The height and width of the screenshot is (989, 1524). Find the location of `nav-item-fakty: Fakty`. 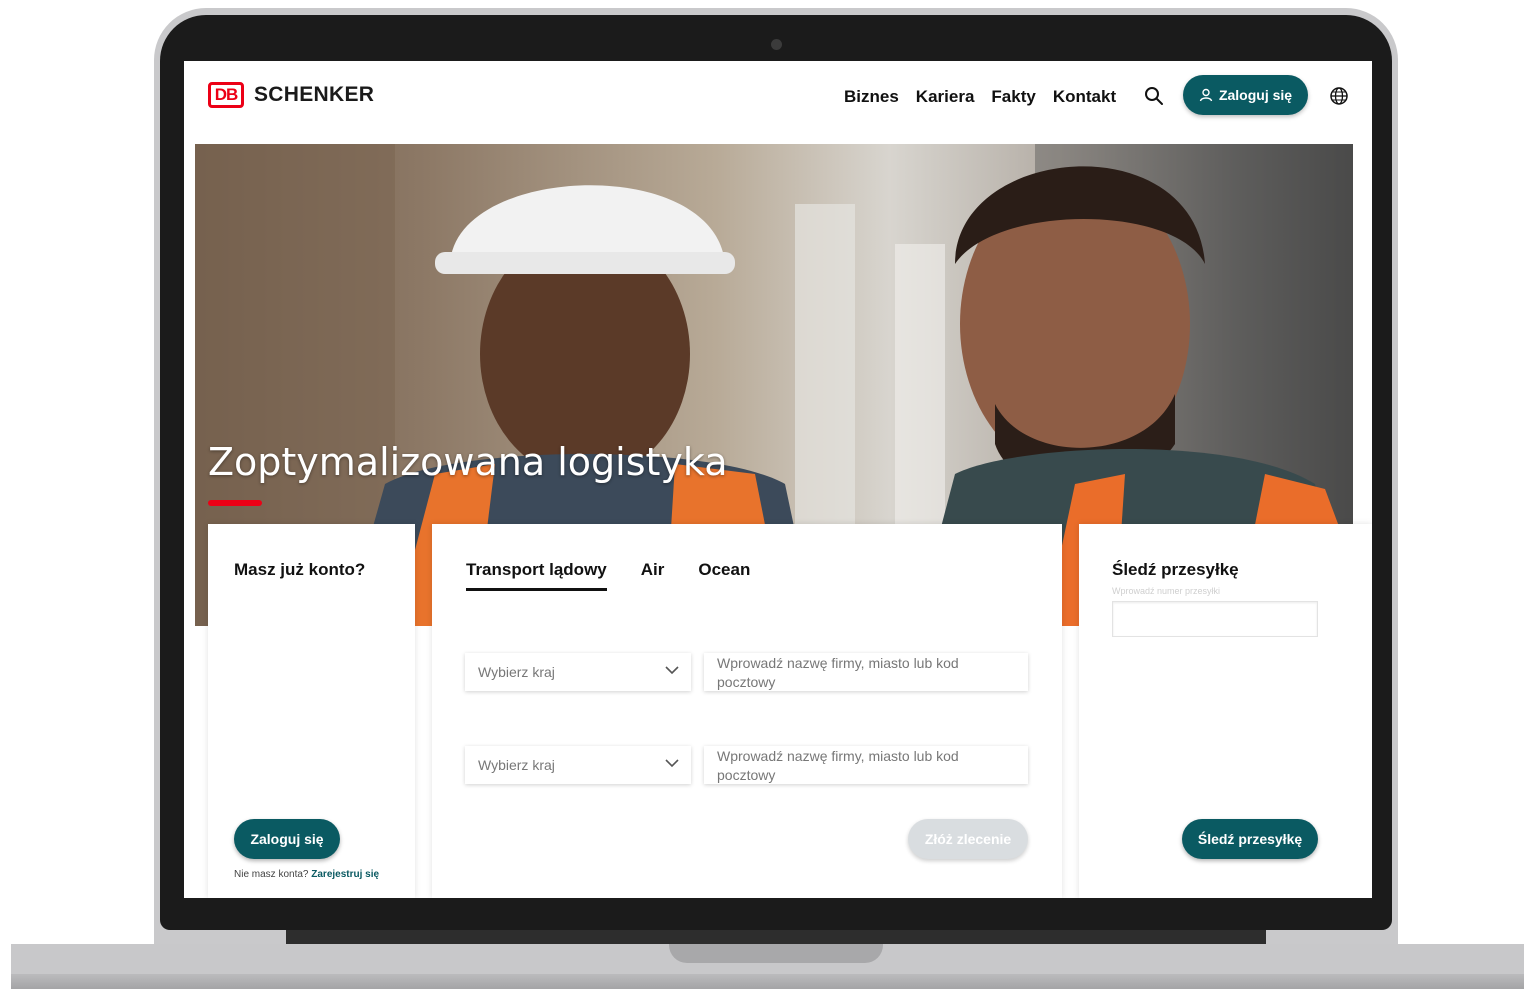

nav-item-fakty: Fakty is located at coordinates (1013, 97).